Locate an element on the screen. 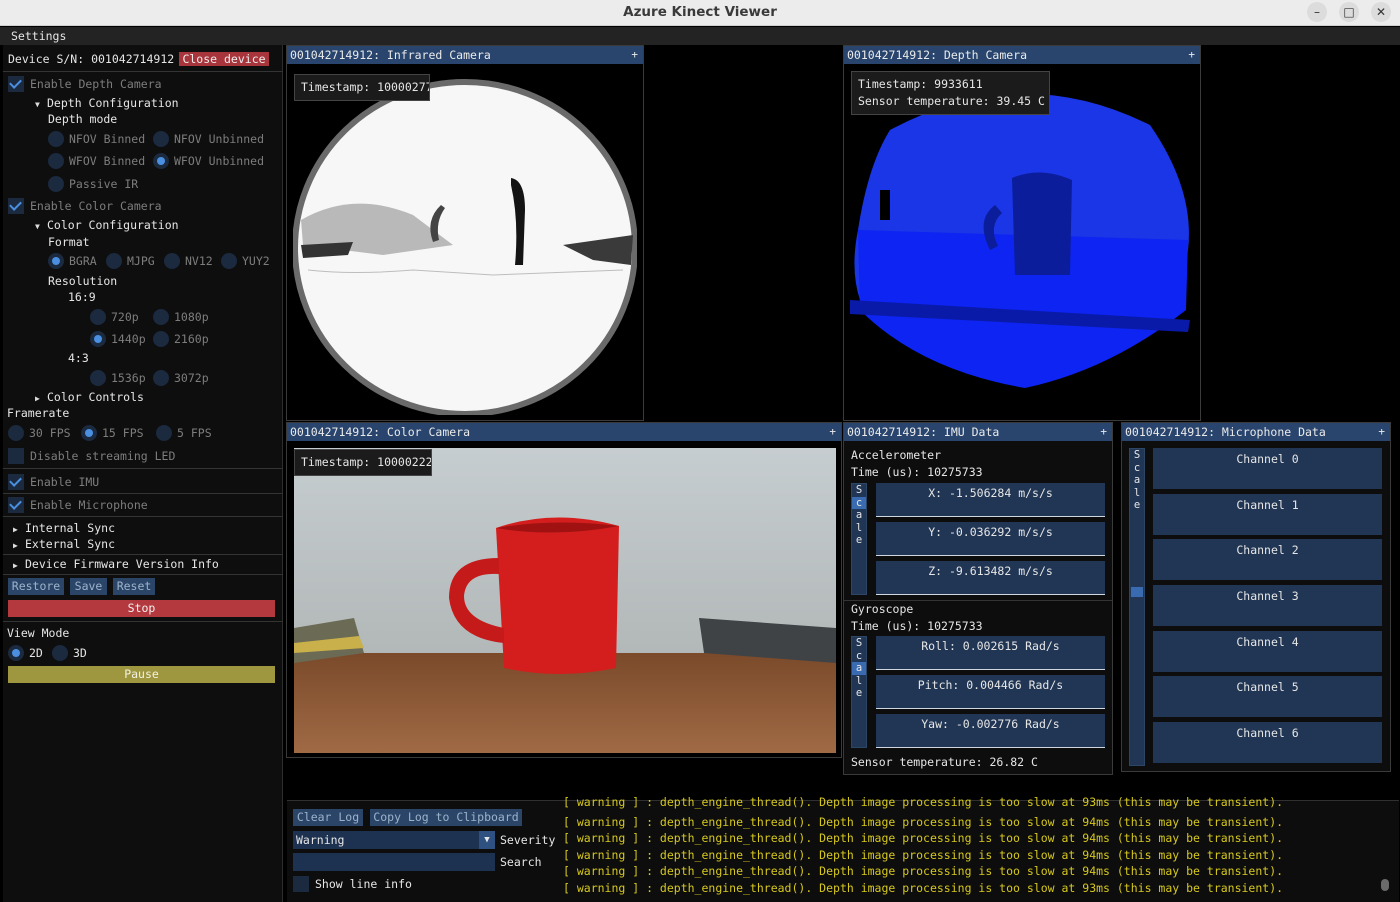 The image size is (1400, 902). disable-led-checkbox: Disable streaming LED is located at coordinates (91, 456).